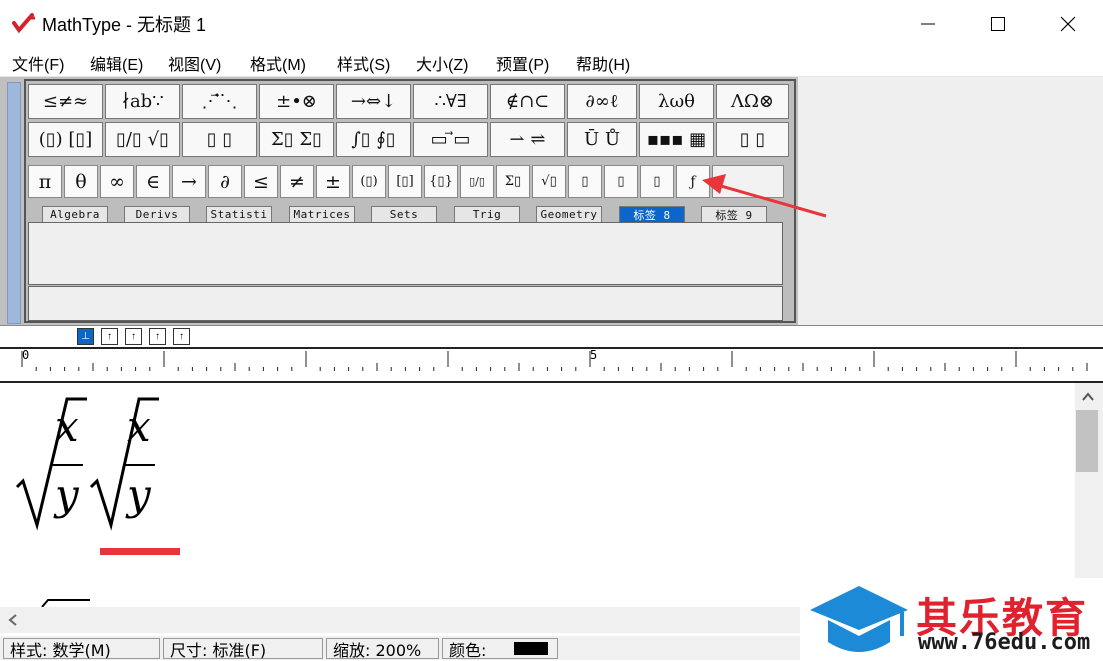 The image size is (1103, 661). Describe the element at coordinates (81, 649) in the screenshot. I see `status-style: 样式: 数学(M)` at that location.